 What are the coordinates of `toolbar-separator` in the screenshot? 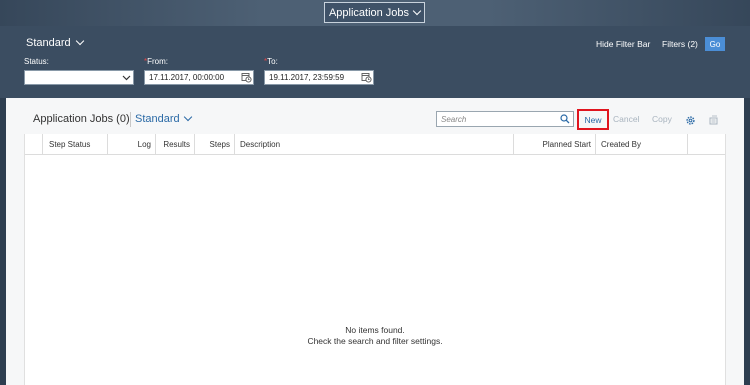 It's located at (130, 119).